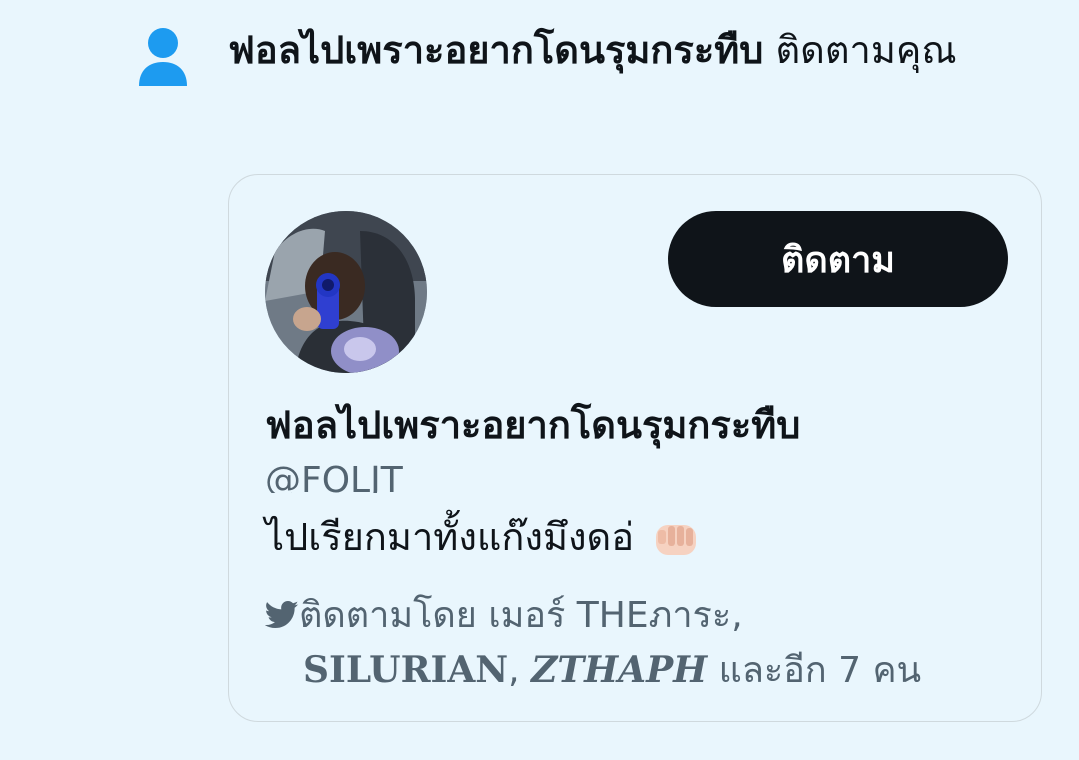 This screenshot has width=1079, height=760. What do you see at coordinates (838, 259) in the screenshot?
I see `follow-button: ติดตาม` at bounding box center [838, 259].